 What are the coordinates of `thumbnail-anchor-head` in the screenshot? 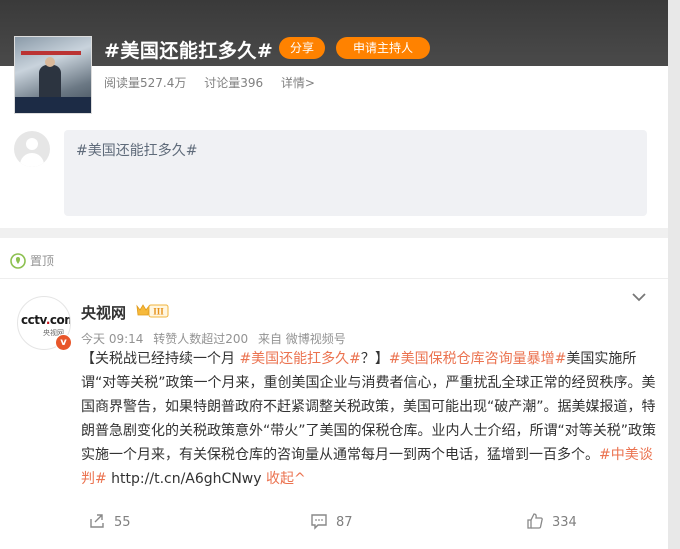 It's located at (50, 62).